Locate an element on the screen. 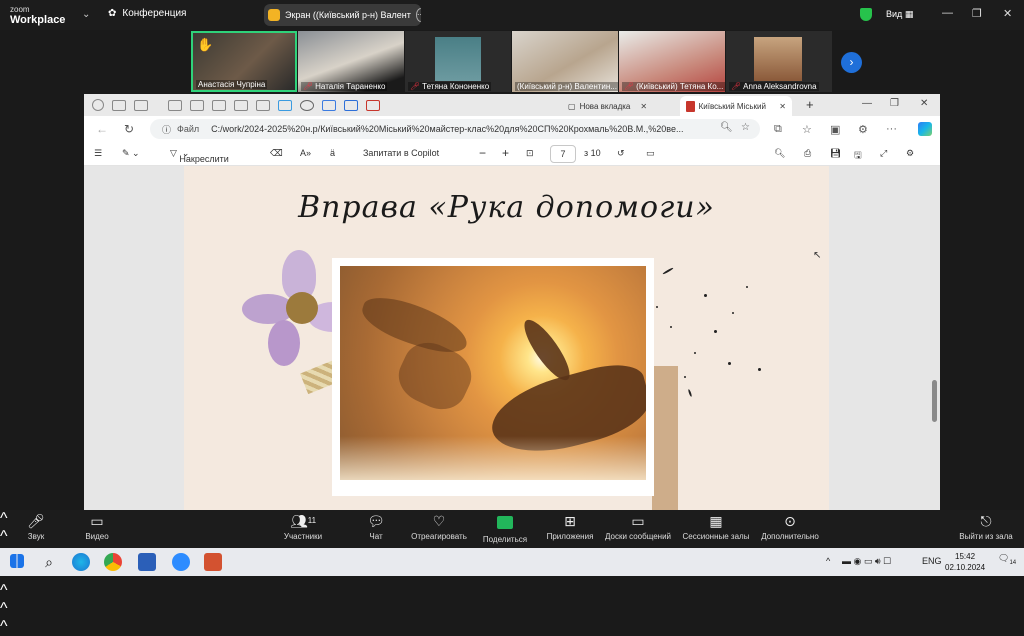 This screenshot has width=1024, height=636. participant-tile: 🎤︎ Наталія Тараненко is located at coordinates (351, 61).